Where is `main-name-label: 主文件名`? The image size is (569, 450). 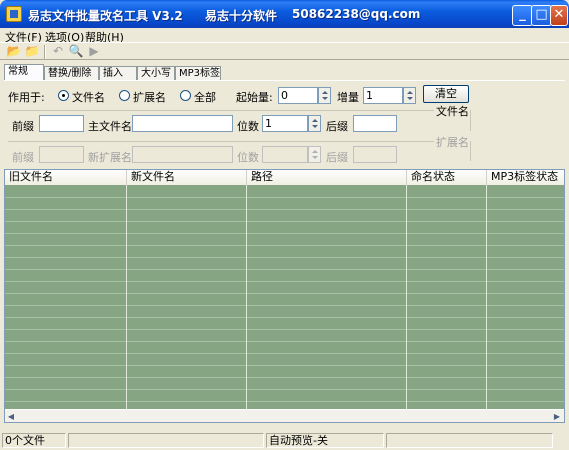 main-name-label: 主文件名 is located at coordinates (110, 126).